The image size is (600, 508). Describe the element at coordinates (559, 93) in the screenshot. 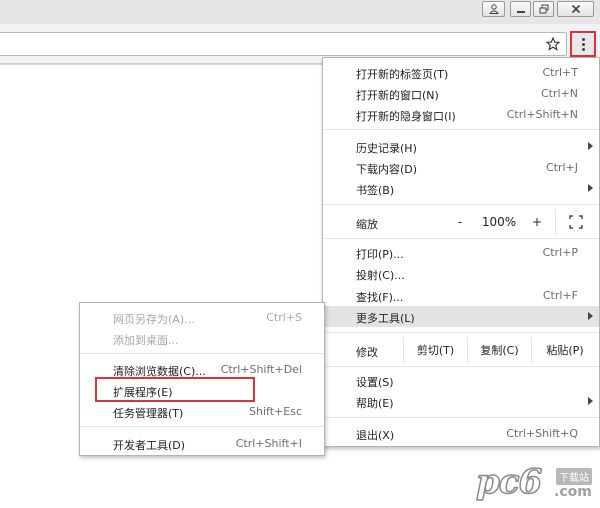

I see `menu-item-shortcut: Ctrl+N` at that location.